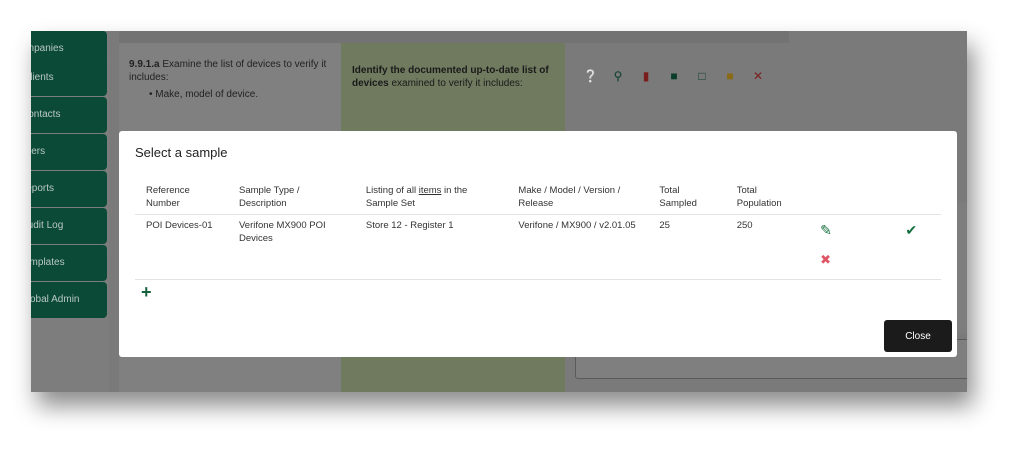  I want to click on sidebar-item-label: Contacts, so click(46, 114).